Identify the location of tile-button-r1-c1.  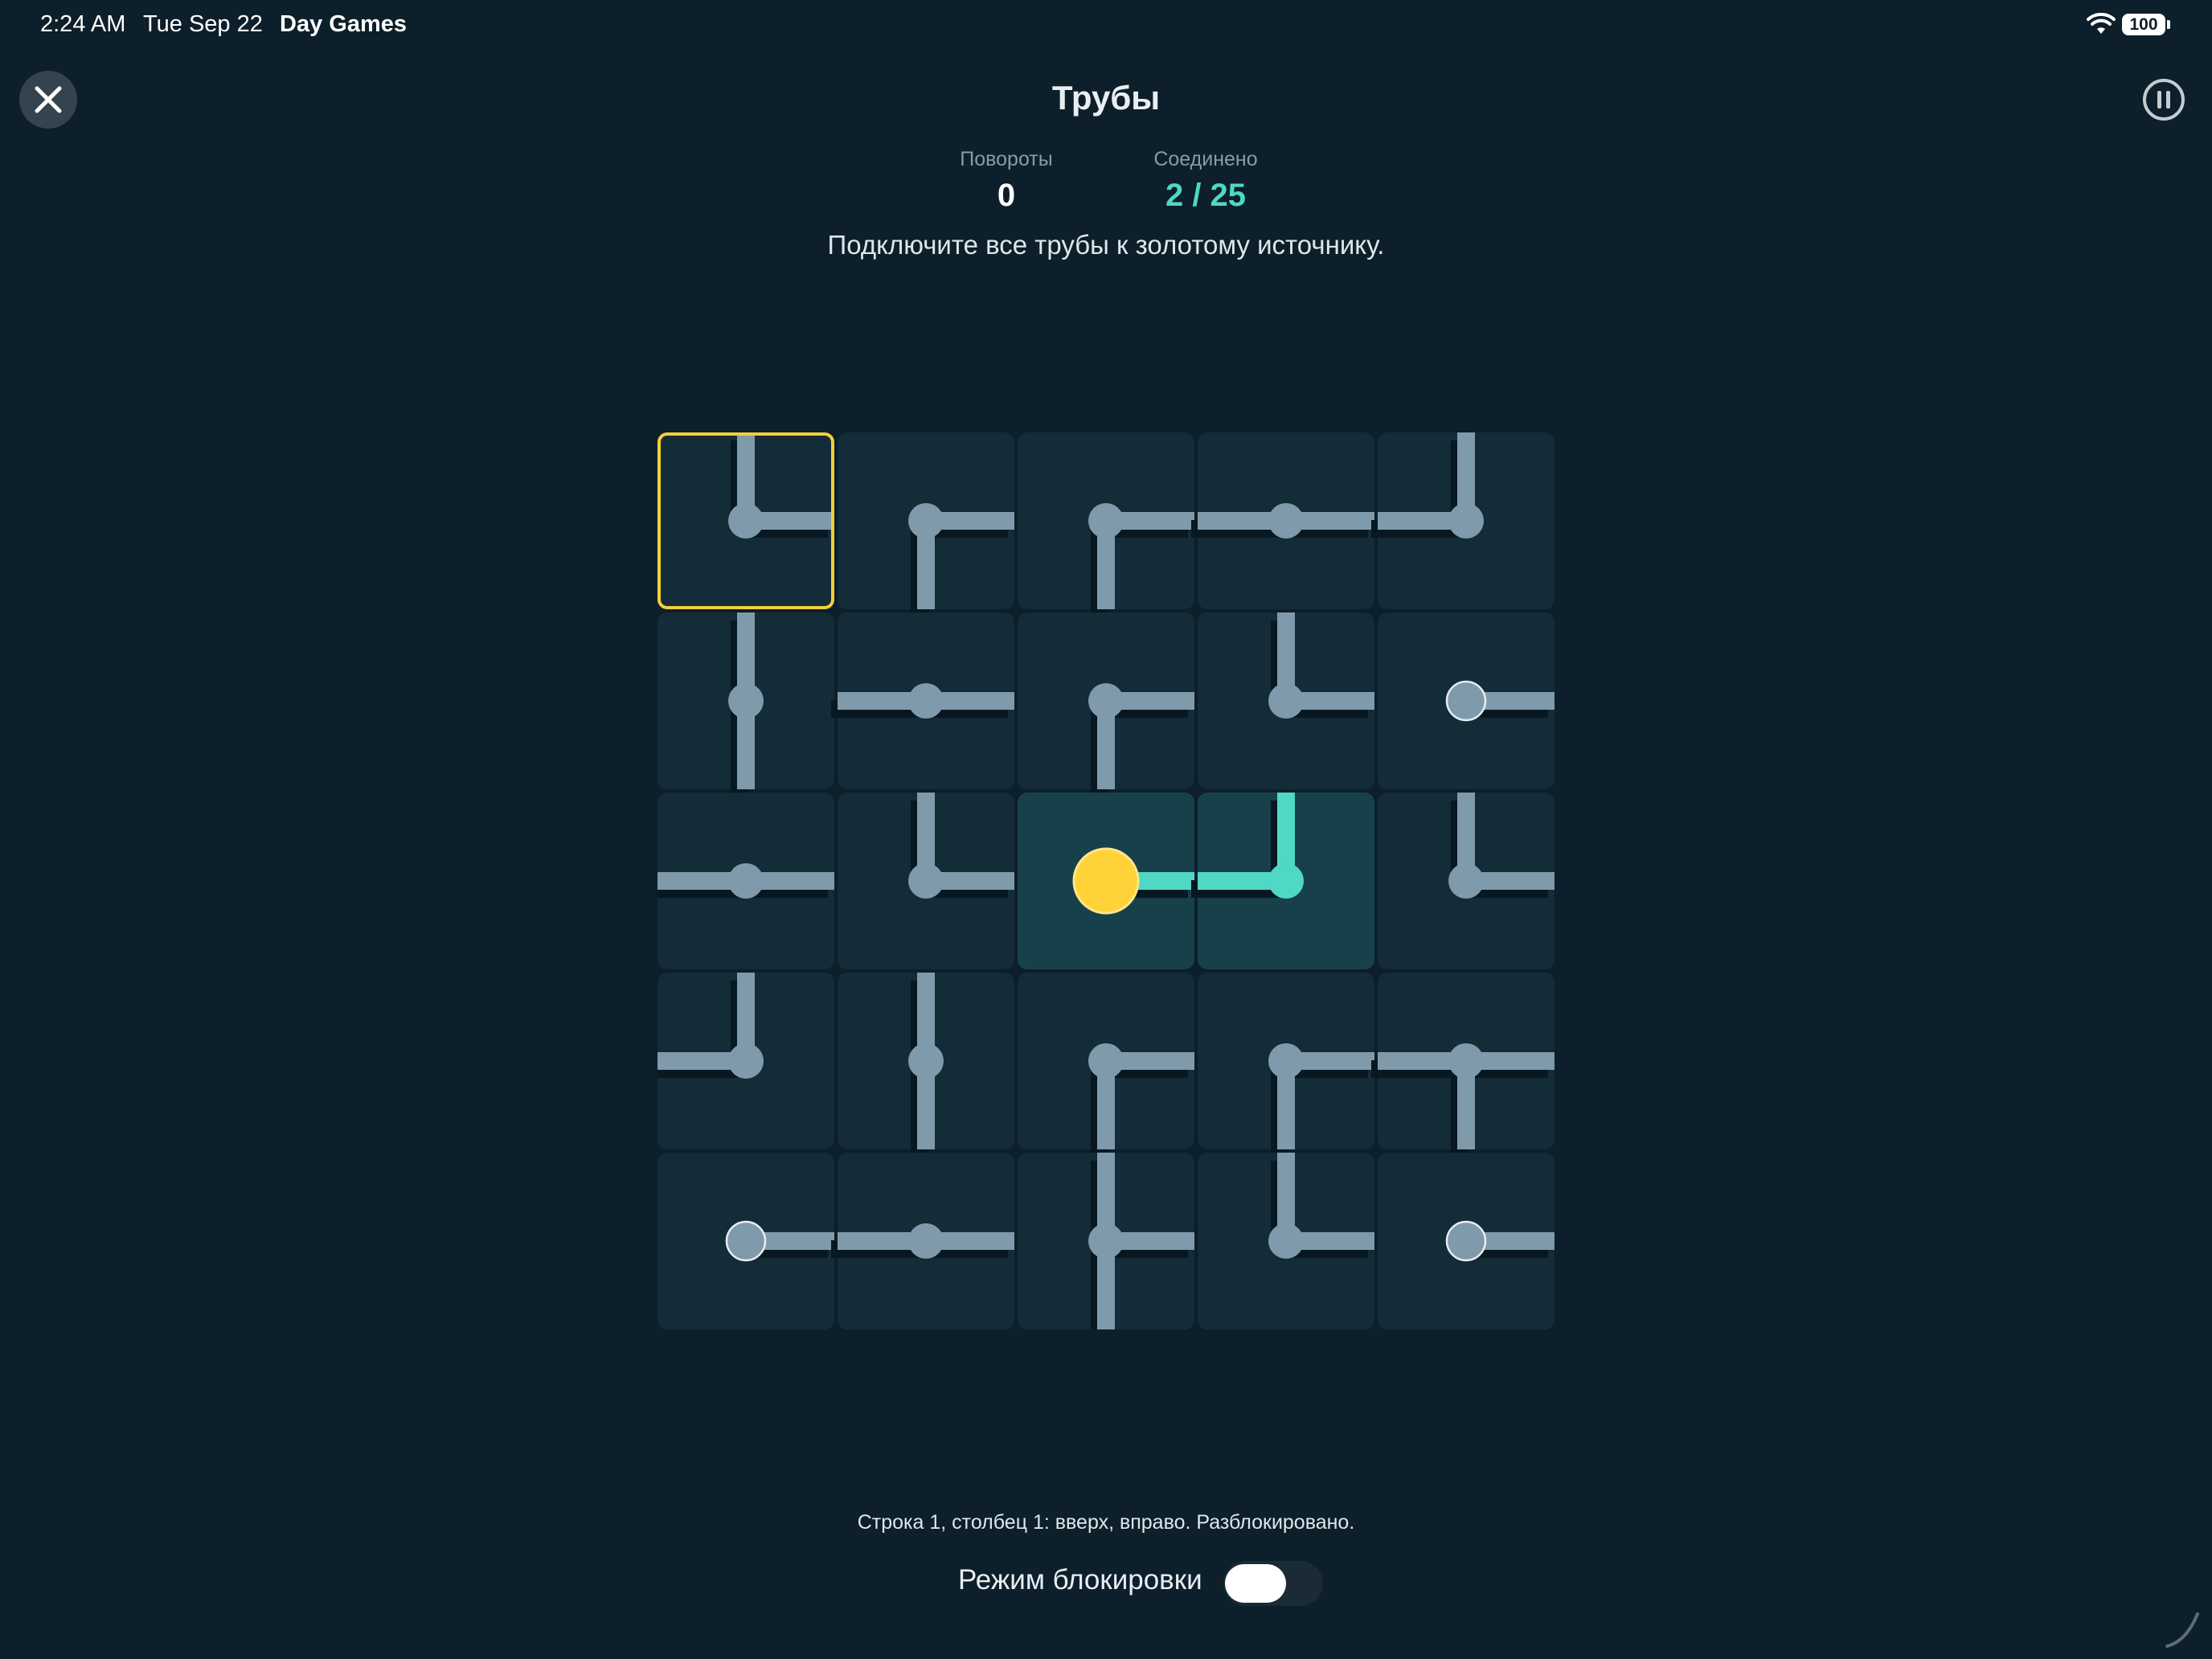
(745, 520).